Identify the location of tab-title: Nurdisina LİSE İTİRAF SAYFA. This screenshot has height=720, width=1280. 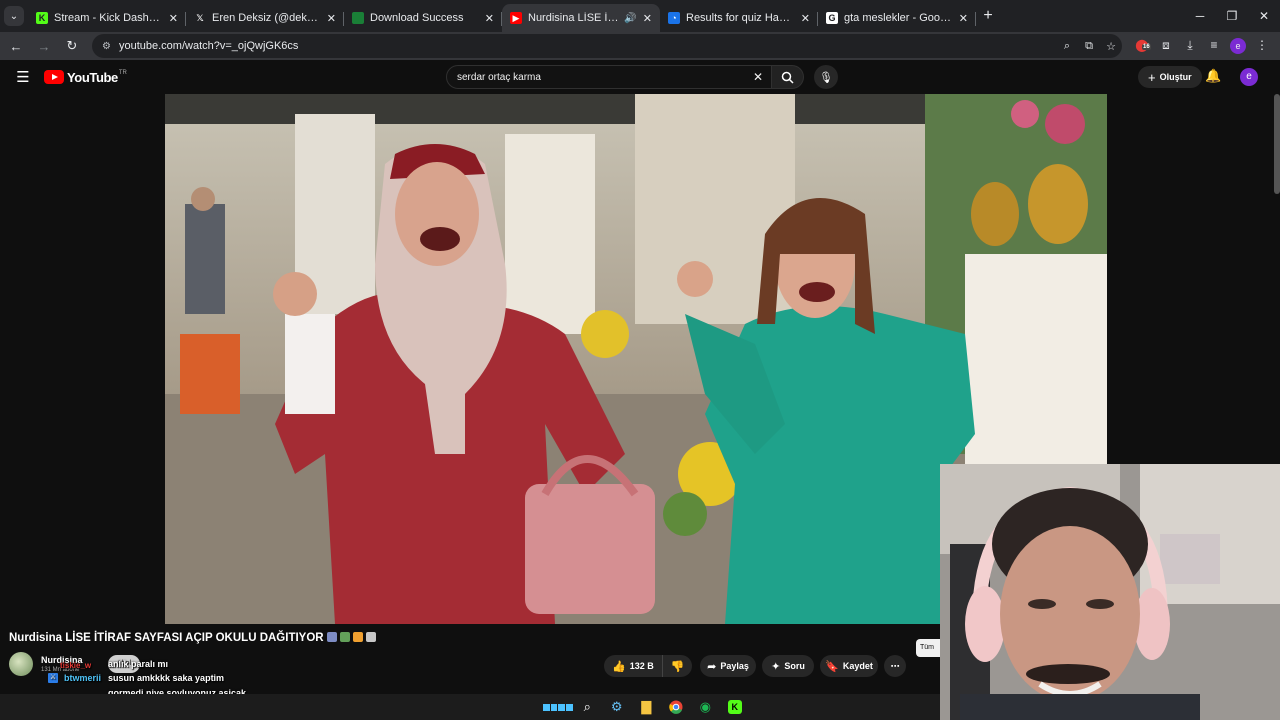
(574, 18).